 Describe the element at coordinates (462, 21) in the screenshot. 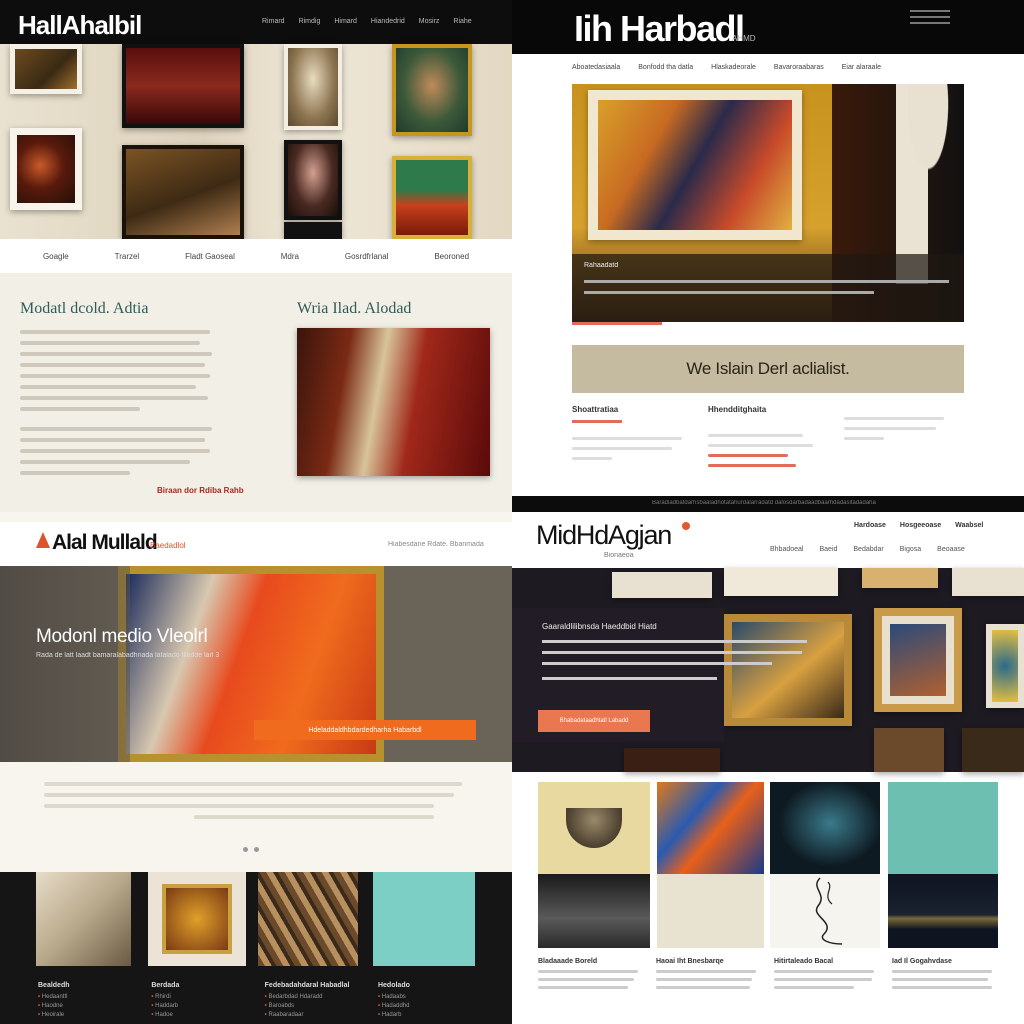

I see `nav-item: Riahe` at that location.